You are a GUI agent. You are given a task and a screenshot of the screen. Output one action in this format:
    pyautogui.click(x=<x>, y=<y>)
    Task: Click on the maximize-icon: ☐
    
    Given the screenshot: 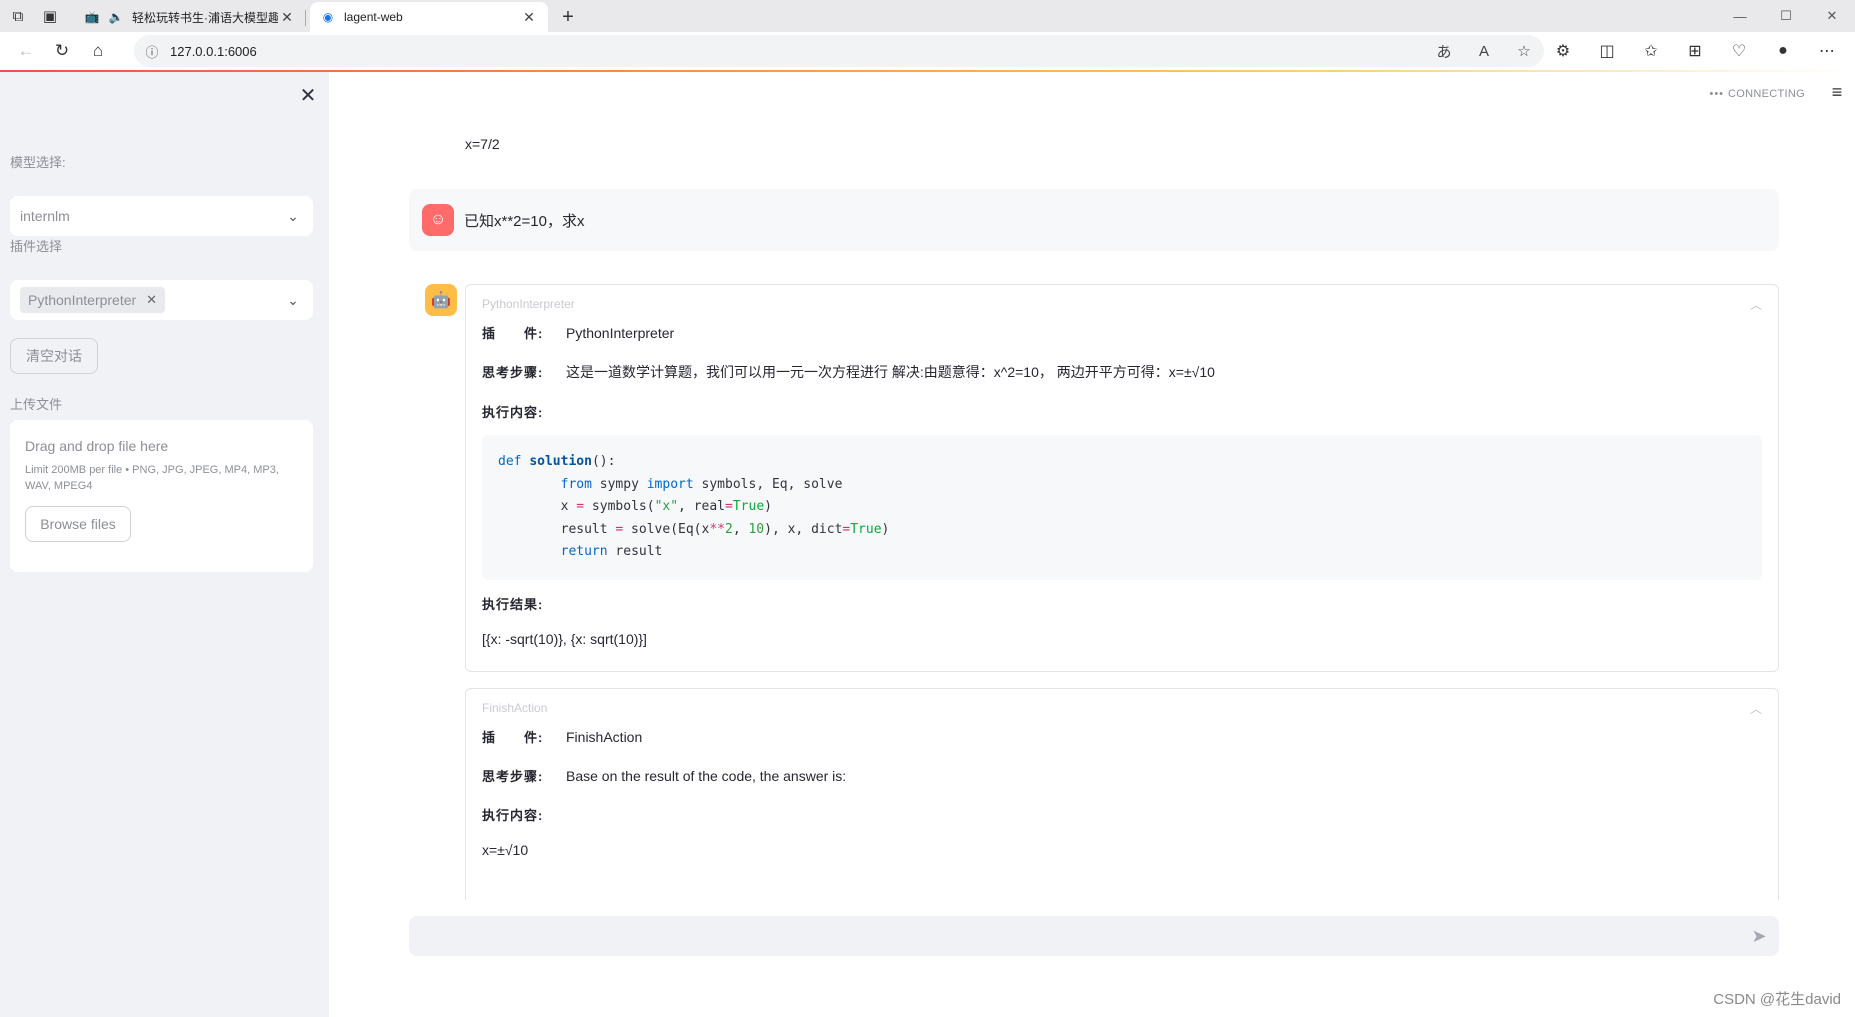 What is the action you would take?
    pyautogui.click(x=1786, y=16)
    